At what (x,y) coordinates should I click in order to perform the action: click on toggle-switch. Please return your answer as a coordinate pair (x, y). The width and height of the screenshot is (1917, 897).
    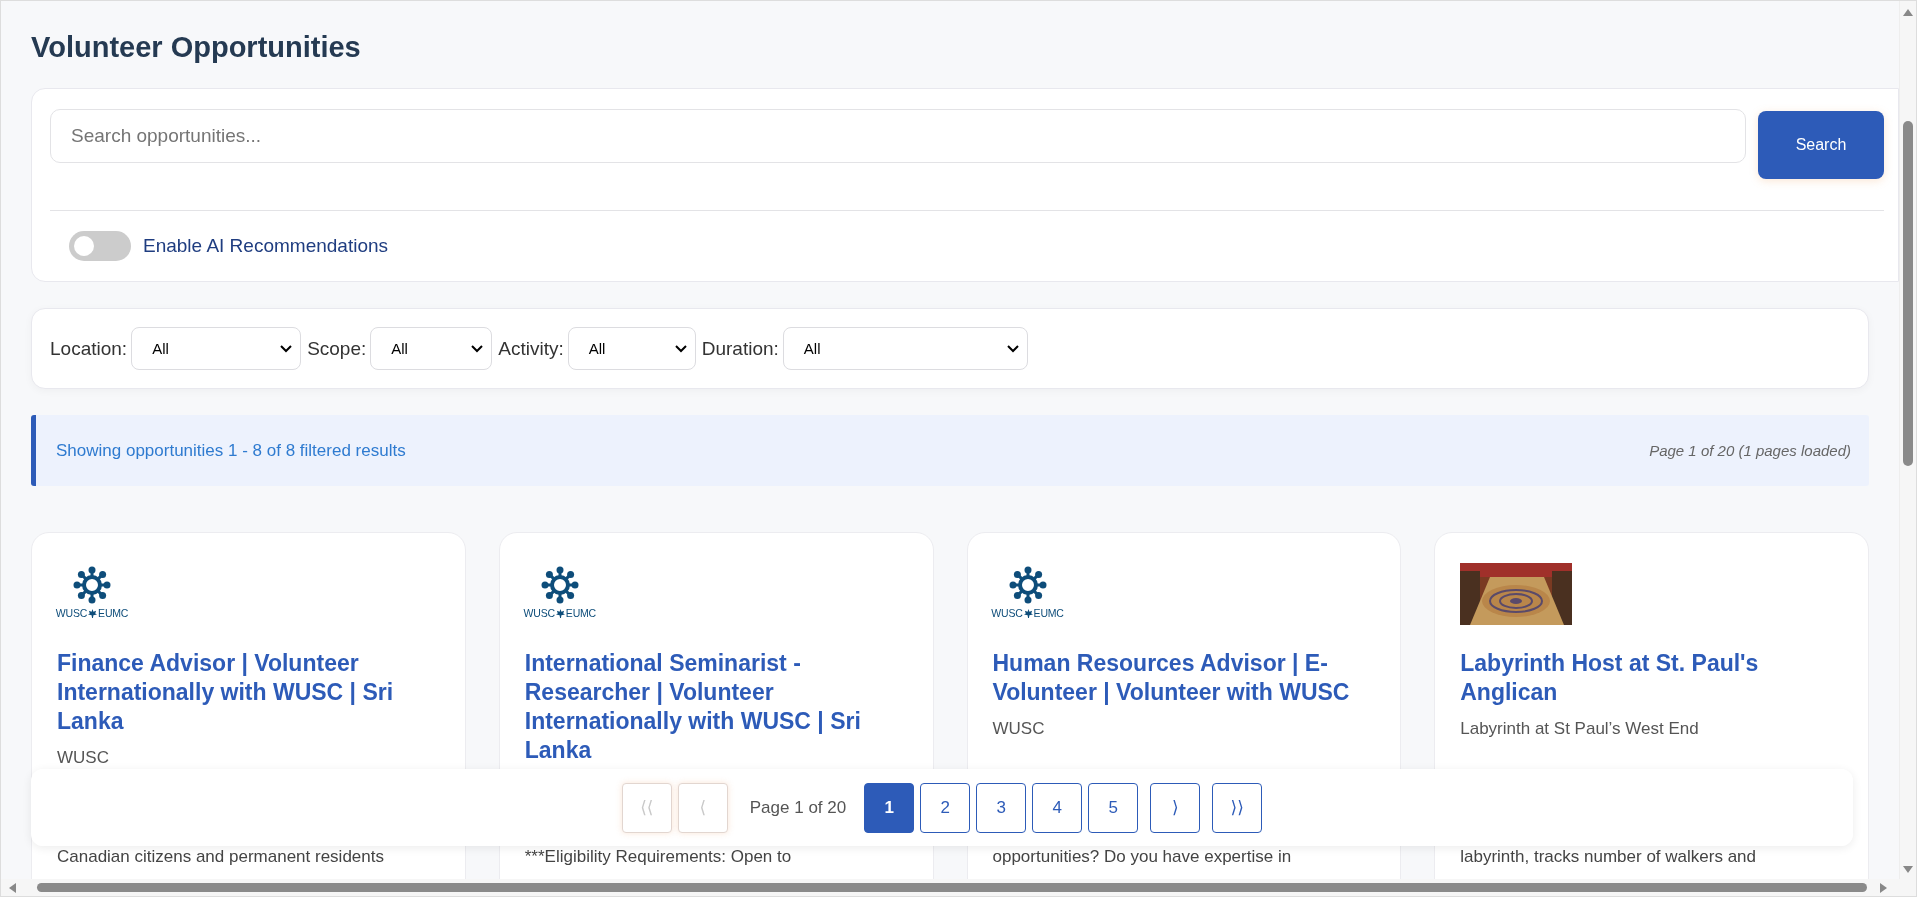
    Looking at the image, I should click on (100, 246).